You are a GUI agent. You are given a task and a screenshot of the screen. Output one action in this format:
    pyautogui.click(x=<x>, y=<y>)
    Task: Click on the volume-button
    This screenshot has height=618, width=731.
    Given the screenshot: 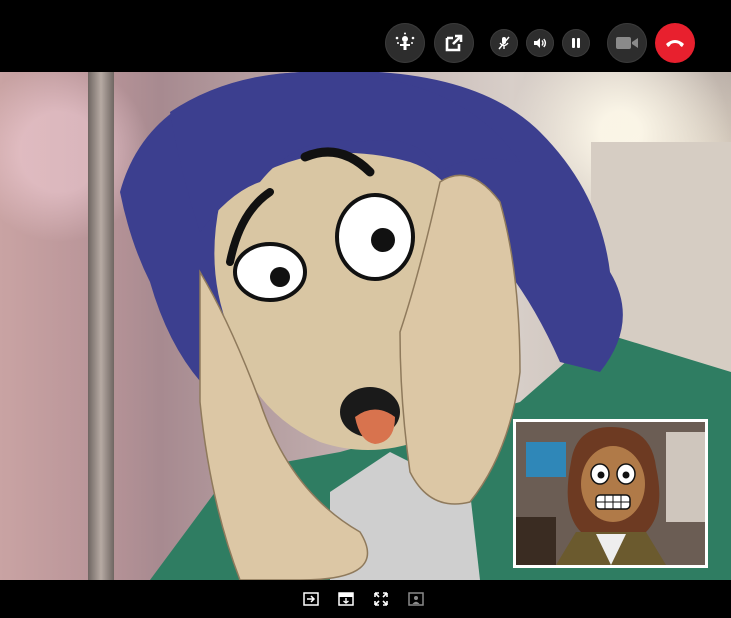 What is the action you would take?
    pyautogui.click(x=540, y=43)
    